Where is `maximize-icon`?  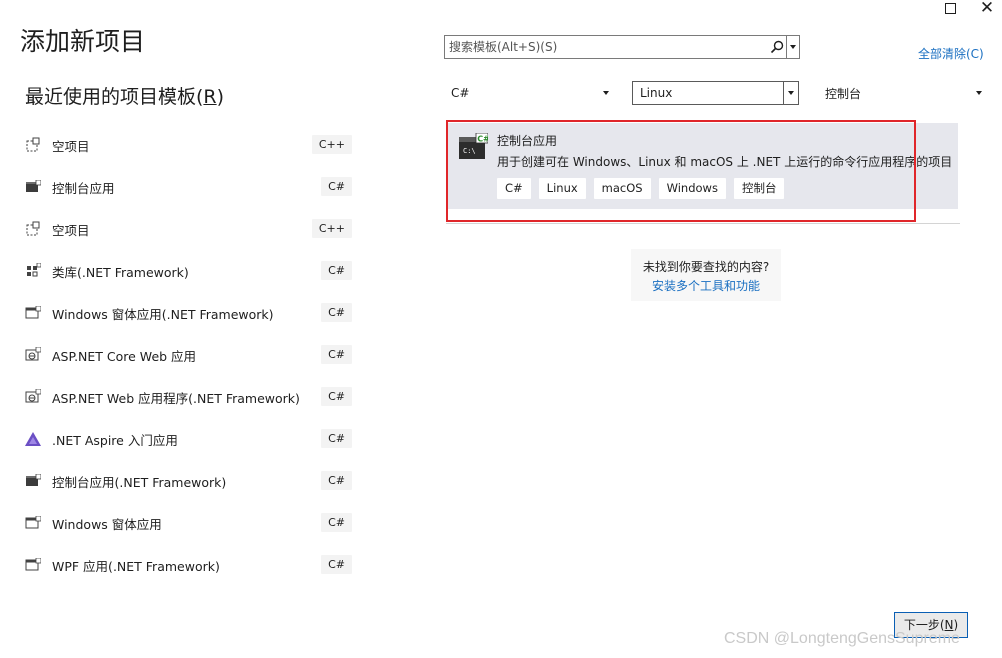
maximize-icon is located at coordinates (950, 8).